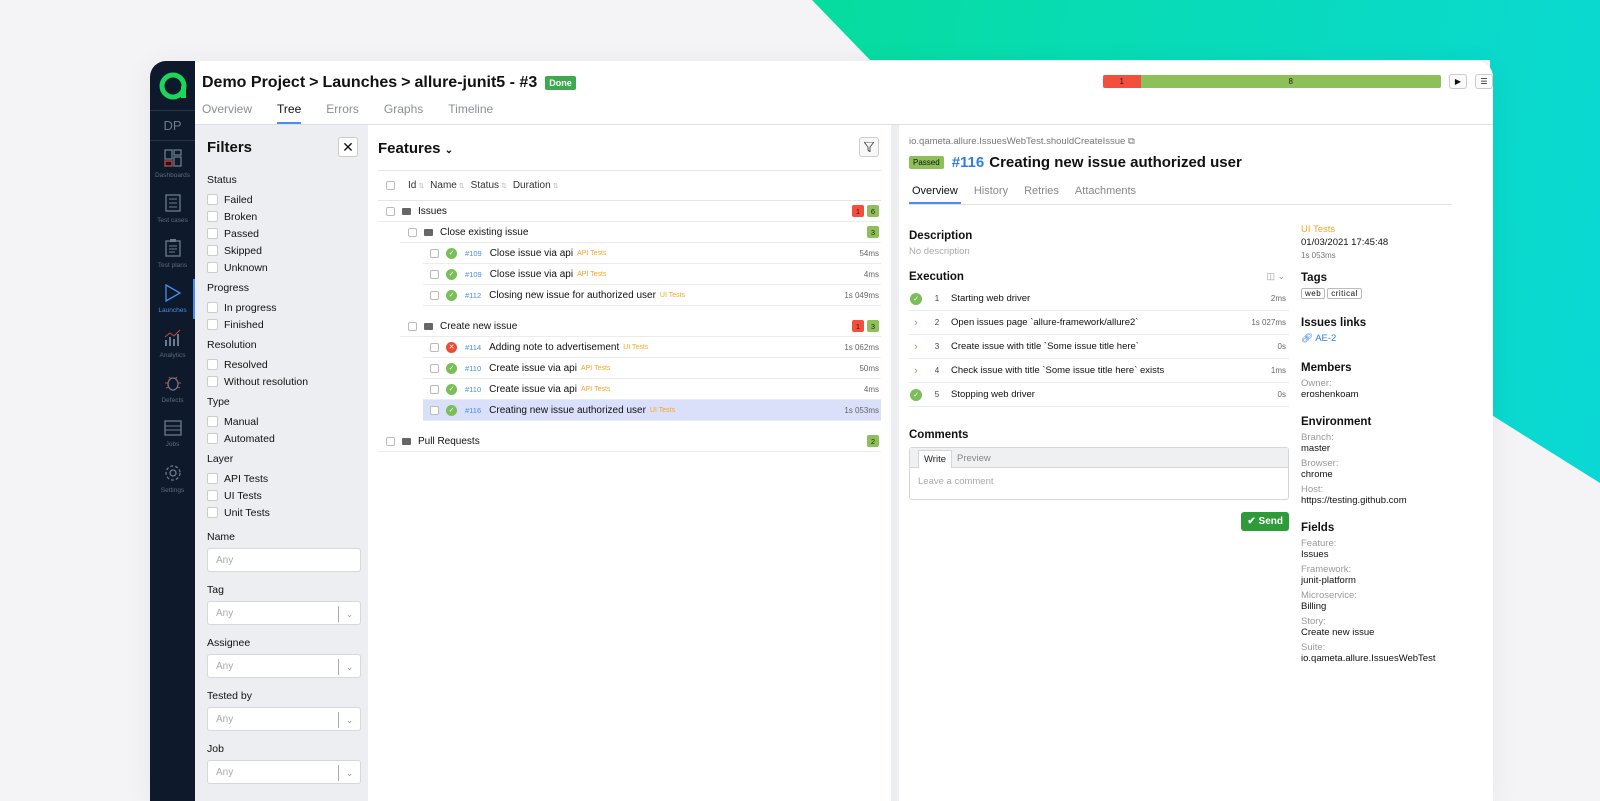  What do you see at coordinates (1099, 299) in the screenshot?
I see `execution-step: ✓ 1 Starting web driver 2ms` at bounding box center [1099, 299].